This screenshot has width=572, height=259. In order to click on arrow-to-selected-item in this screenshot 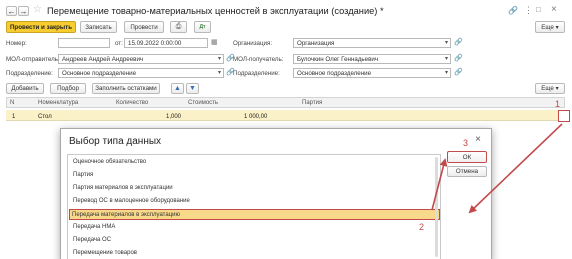, I will do `click(515, 168)`.